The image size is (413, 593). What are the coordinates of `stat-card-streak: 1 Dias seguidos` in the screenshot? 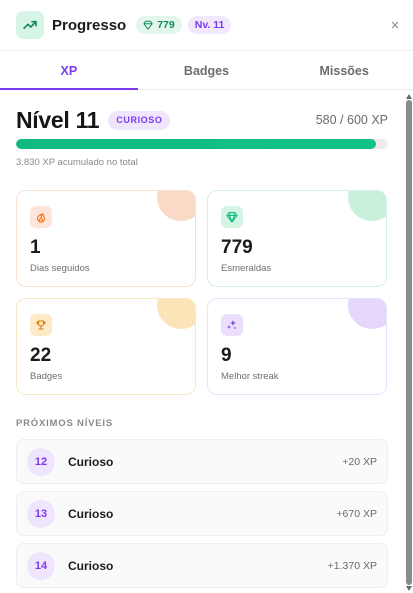 It's located at (106, 238).